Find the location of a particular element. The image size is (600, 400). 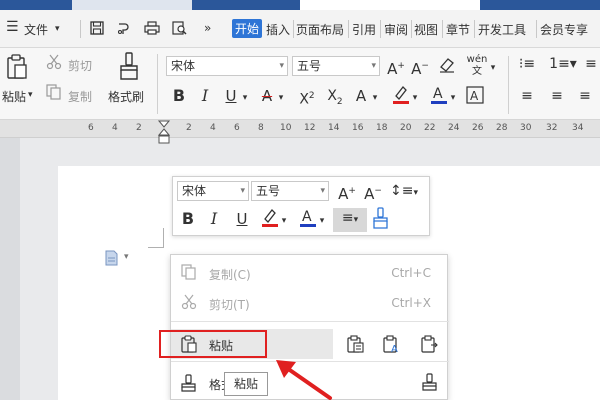

hamburger-icon: ☰ is located at coordinates (12, 27).